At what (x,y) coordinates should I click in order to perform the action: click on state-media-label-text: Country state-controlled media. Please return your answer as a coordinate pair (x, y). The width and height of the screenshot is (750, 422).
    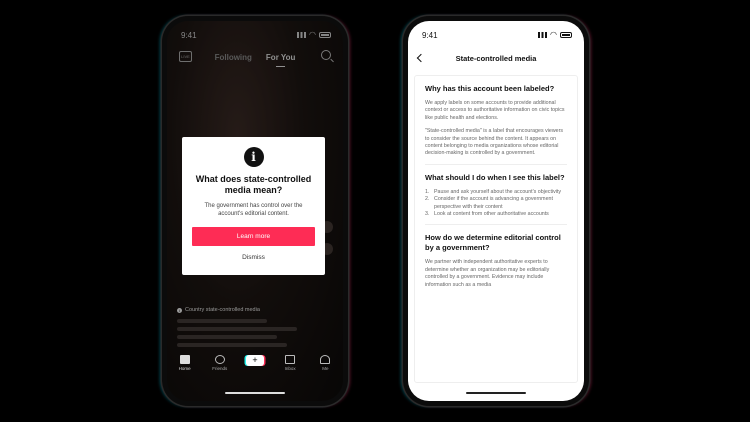
    Looking at the image, I should click on (222, 310).